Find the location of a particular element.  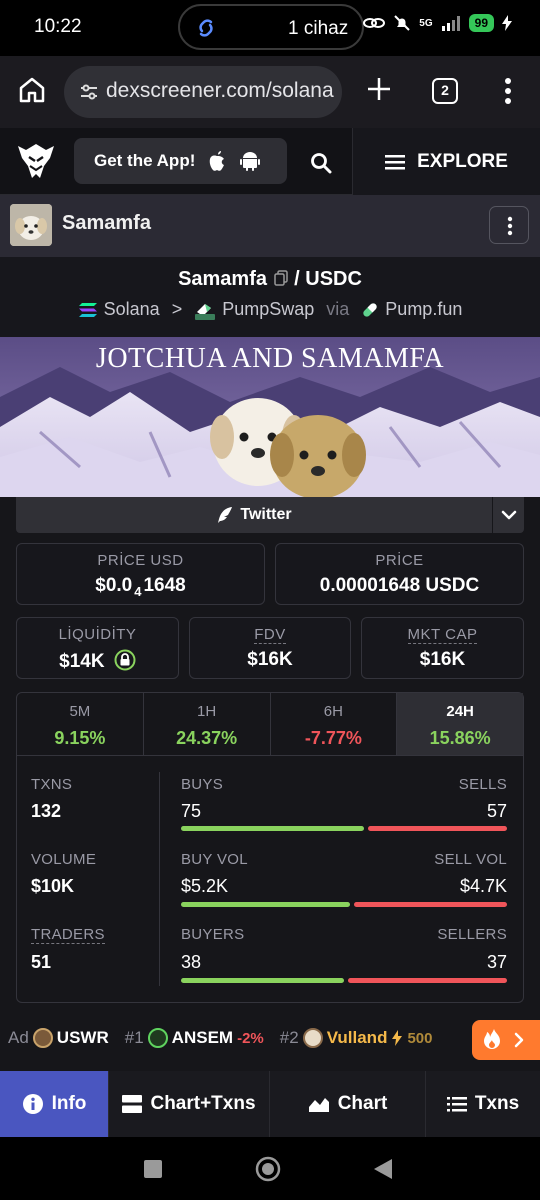

liquidity-box: LİQUİDİTY $14K is located at coordinates (97, 648).